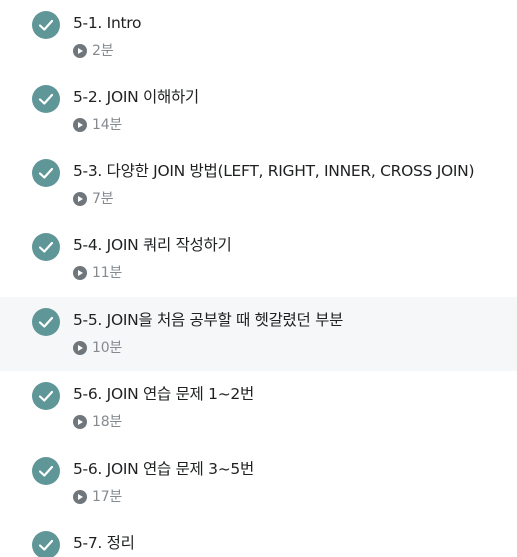 The height and width of the screenshot is (557, 517). What do you see at coordinates (258, 483) in the screenshot?
I see `lecture-item-5-6b: 5-6. JOIN 연습 문제 3~5번 17분` at bounding box center [258, 483].